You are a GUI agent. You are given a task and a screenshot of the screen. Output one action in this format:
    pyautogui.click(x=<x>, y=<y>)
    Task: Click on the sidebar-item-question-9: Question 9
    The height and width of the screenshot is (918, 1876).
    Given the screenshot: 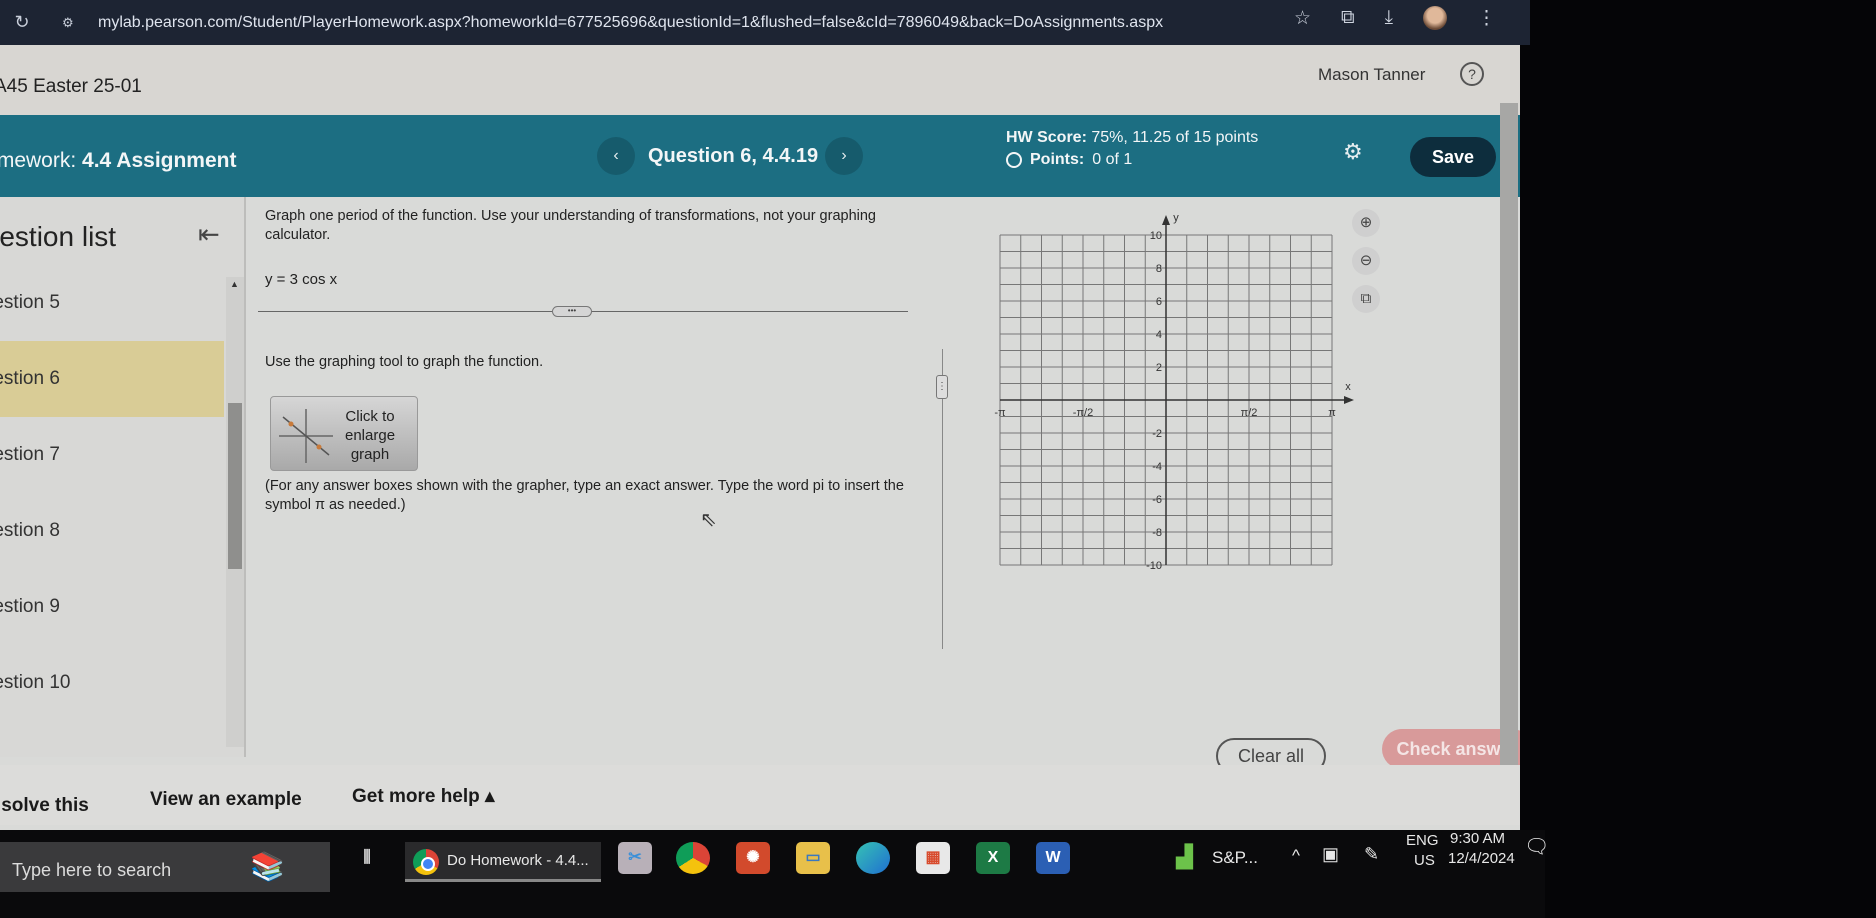 What is the action you would take?
    pyautogui.click(x=112, y=607)
    